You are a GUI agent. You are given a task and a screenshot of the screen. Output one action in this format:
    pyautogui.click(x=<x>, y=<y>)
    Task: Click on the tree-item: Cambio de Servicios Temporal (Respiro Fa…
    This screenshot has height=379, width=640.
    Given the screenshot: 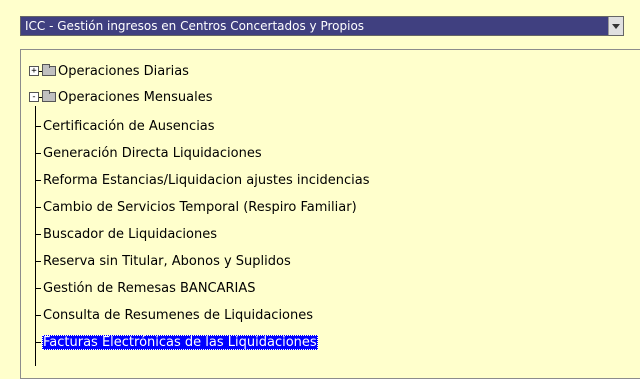 What is the action you would take?
    pyautogui.click(x=196, y=207)
    